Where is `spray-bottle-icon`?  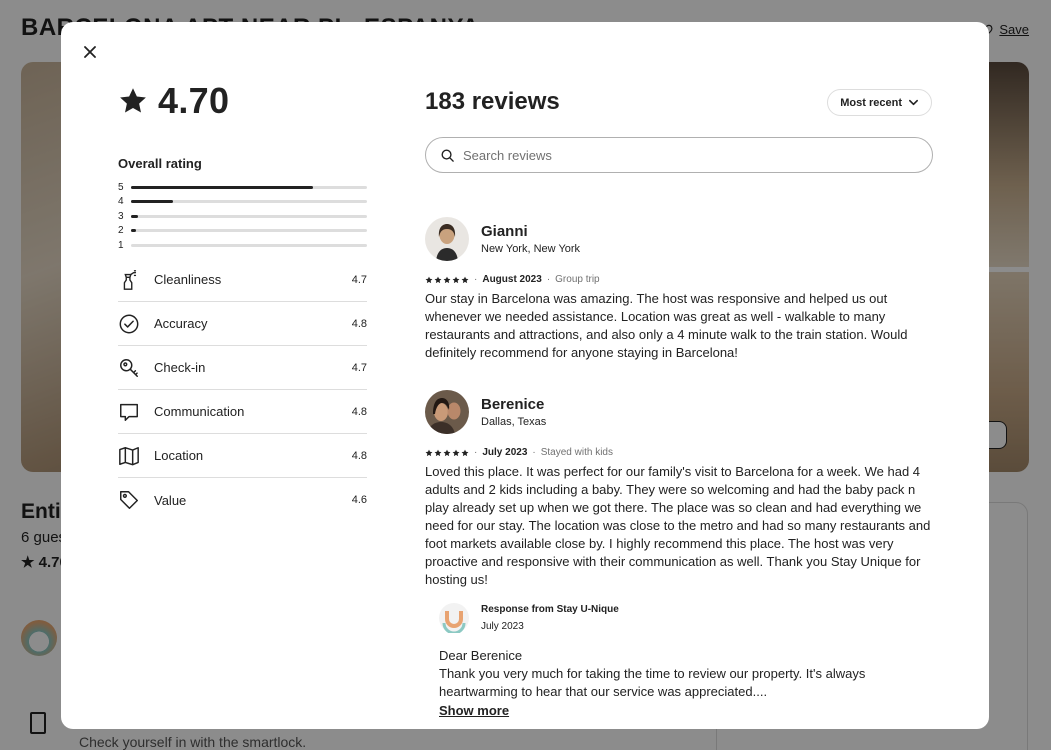
spray-bottle-icon is located at coordinates (129, 280).